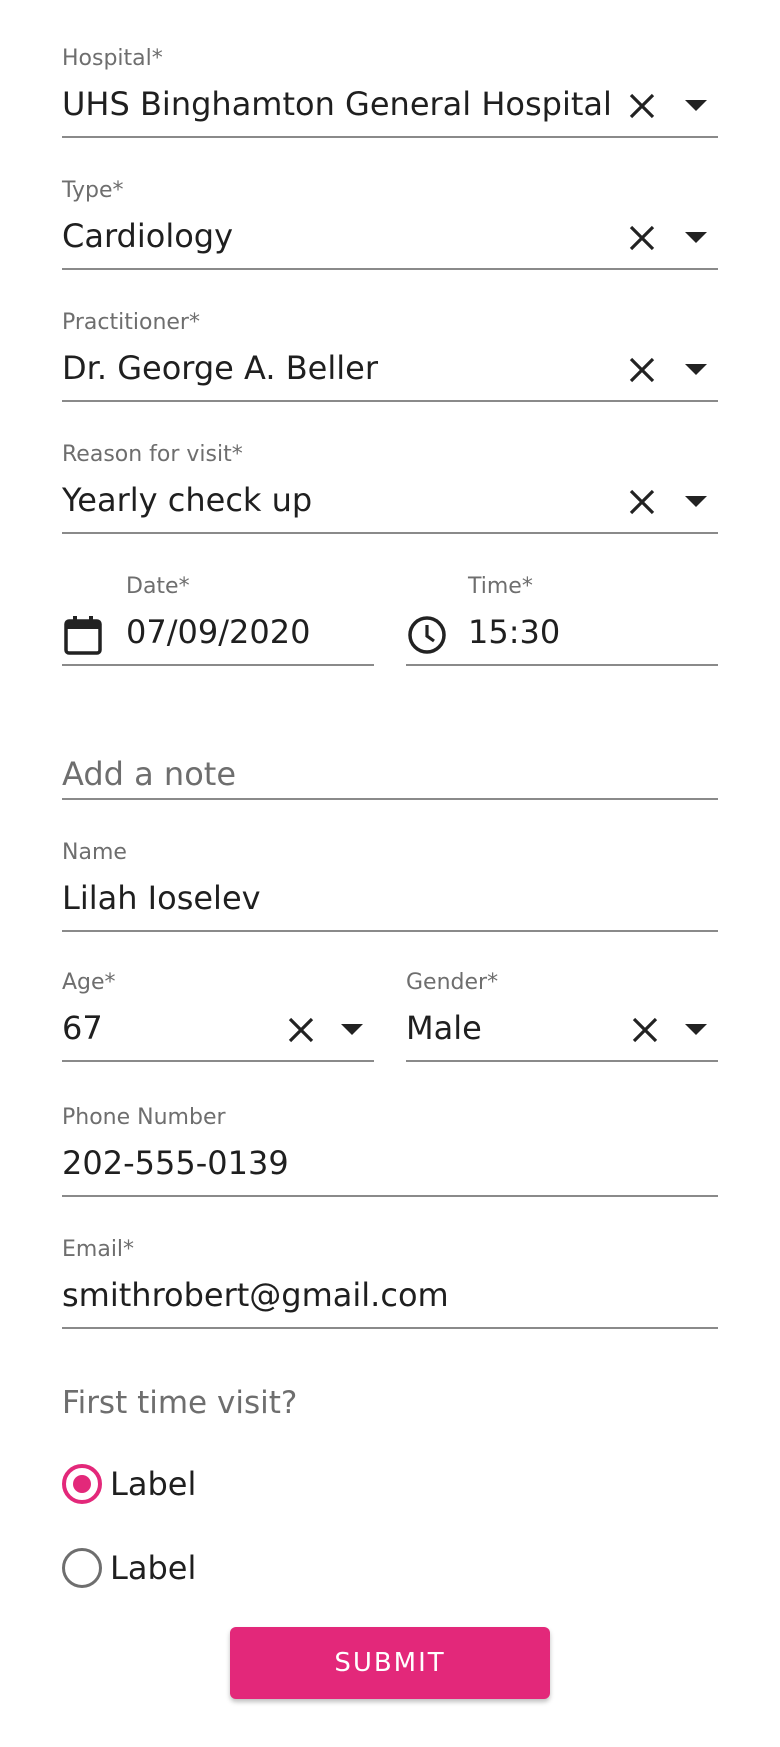 The width and height of the screenshot is (780, 1747). Describe the element at coordinates (218, 632) in the screenshot. I see `date-value: 07/09/2020` at that location.